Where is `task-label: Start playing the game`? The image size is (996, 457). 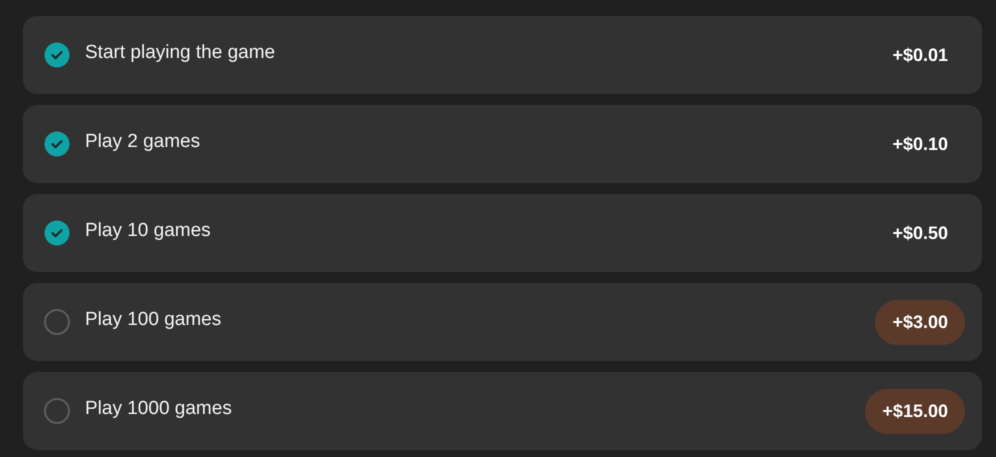 task-label: Start playing the game is located at coordinates (180, 53).